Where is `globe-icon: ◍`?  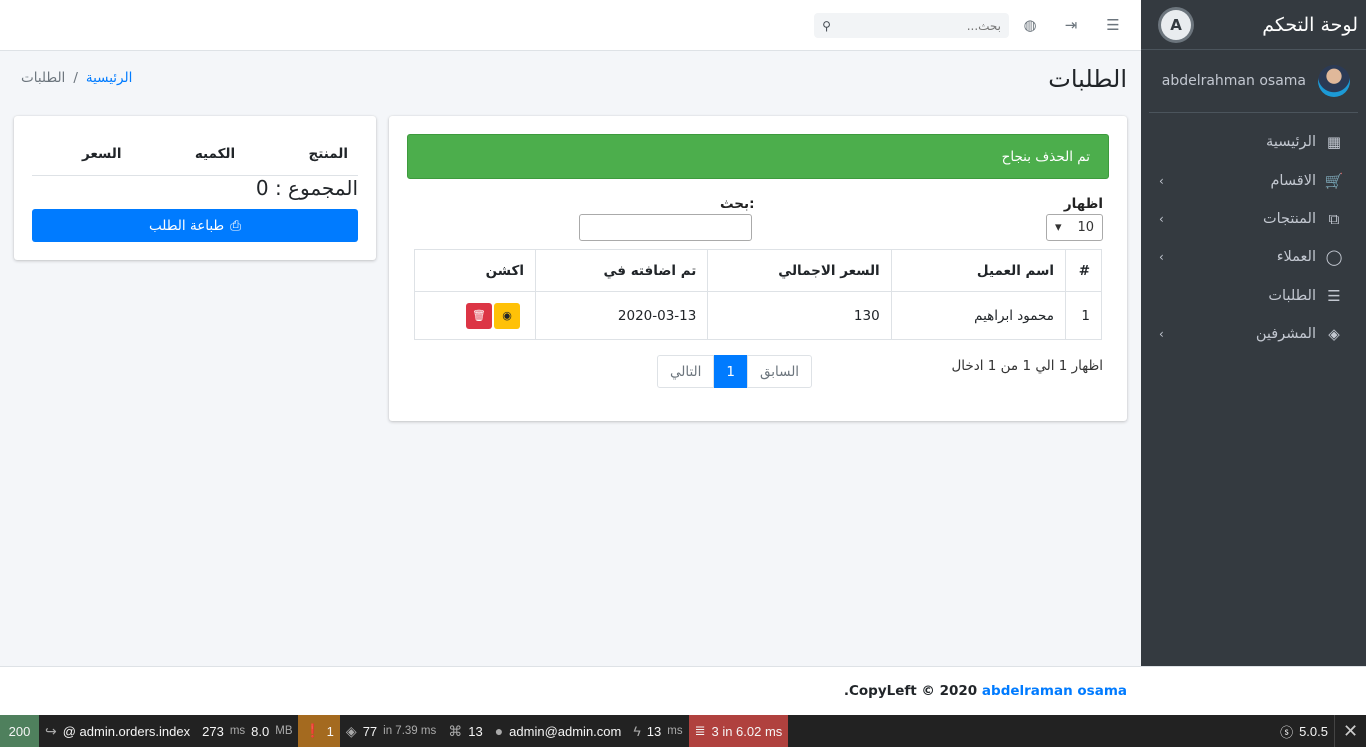 globe-icon: ◍ is located at coordinates (1030, 25).